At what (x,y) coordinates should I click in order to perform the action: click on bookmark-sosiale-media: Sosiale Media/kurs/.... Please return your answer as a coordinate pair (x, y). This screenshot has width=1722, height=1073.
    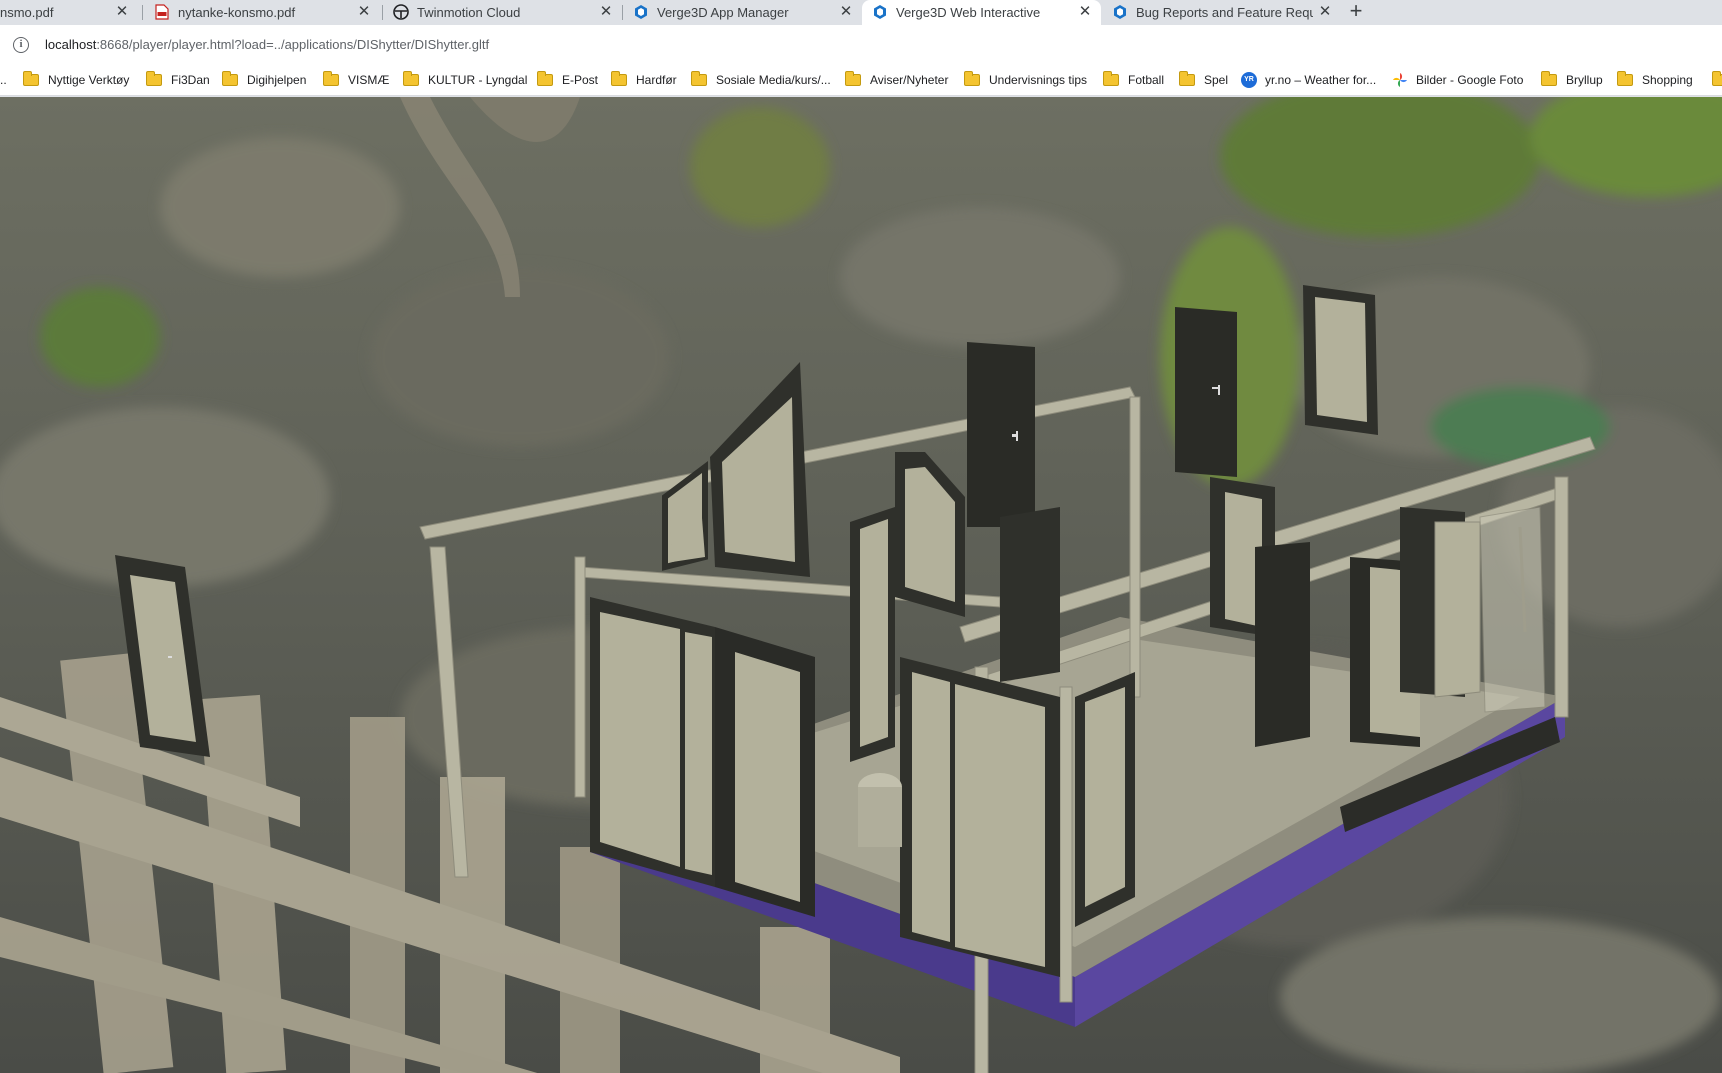
    Looking at the image, I should click on (761, 80).